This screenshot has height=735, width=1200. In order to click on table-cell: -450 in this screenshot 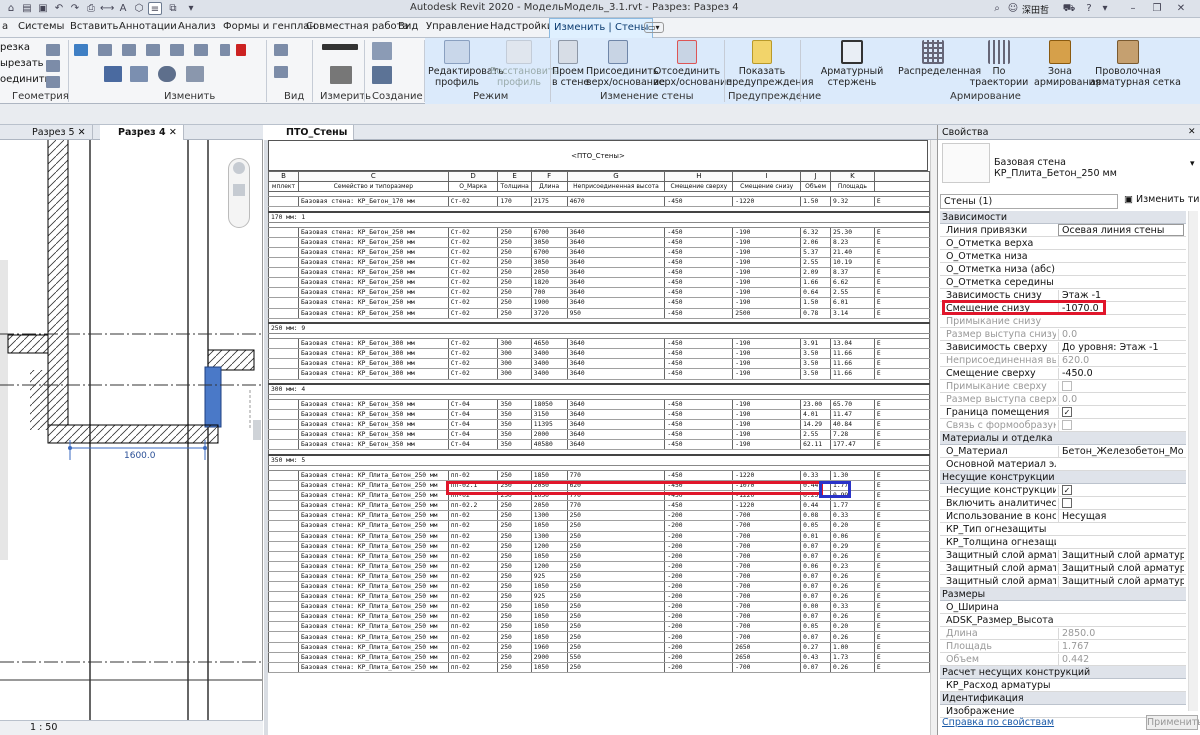, I will do `click(699, 364)`.